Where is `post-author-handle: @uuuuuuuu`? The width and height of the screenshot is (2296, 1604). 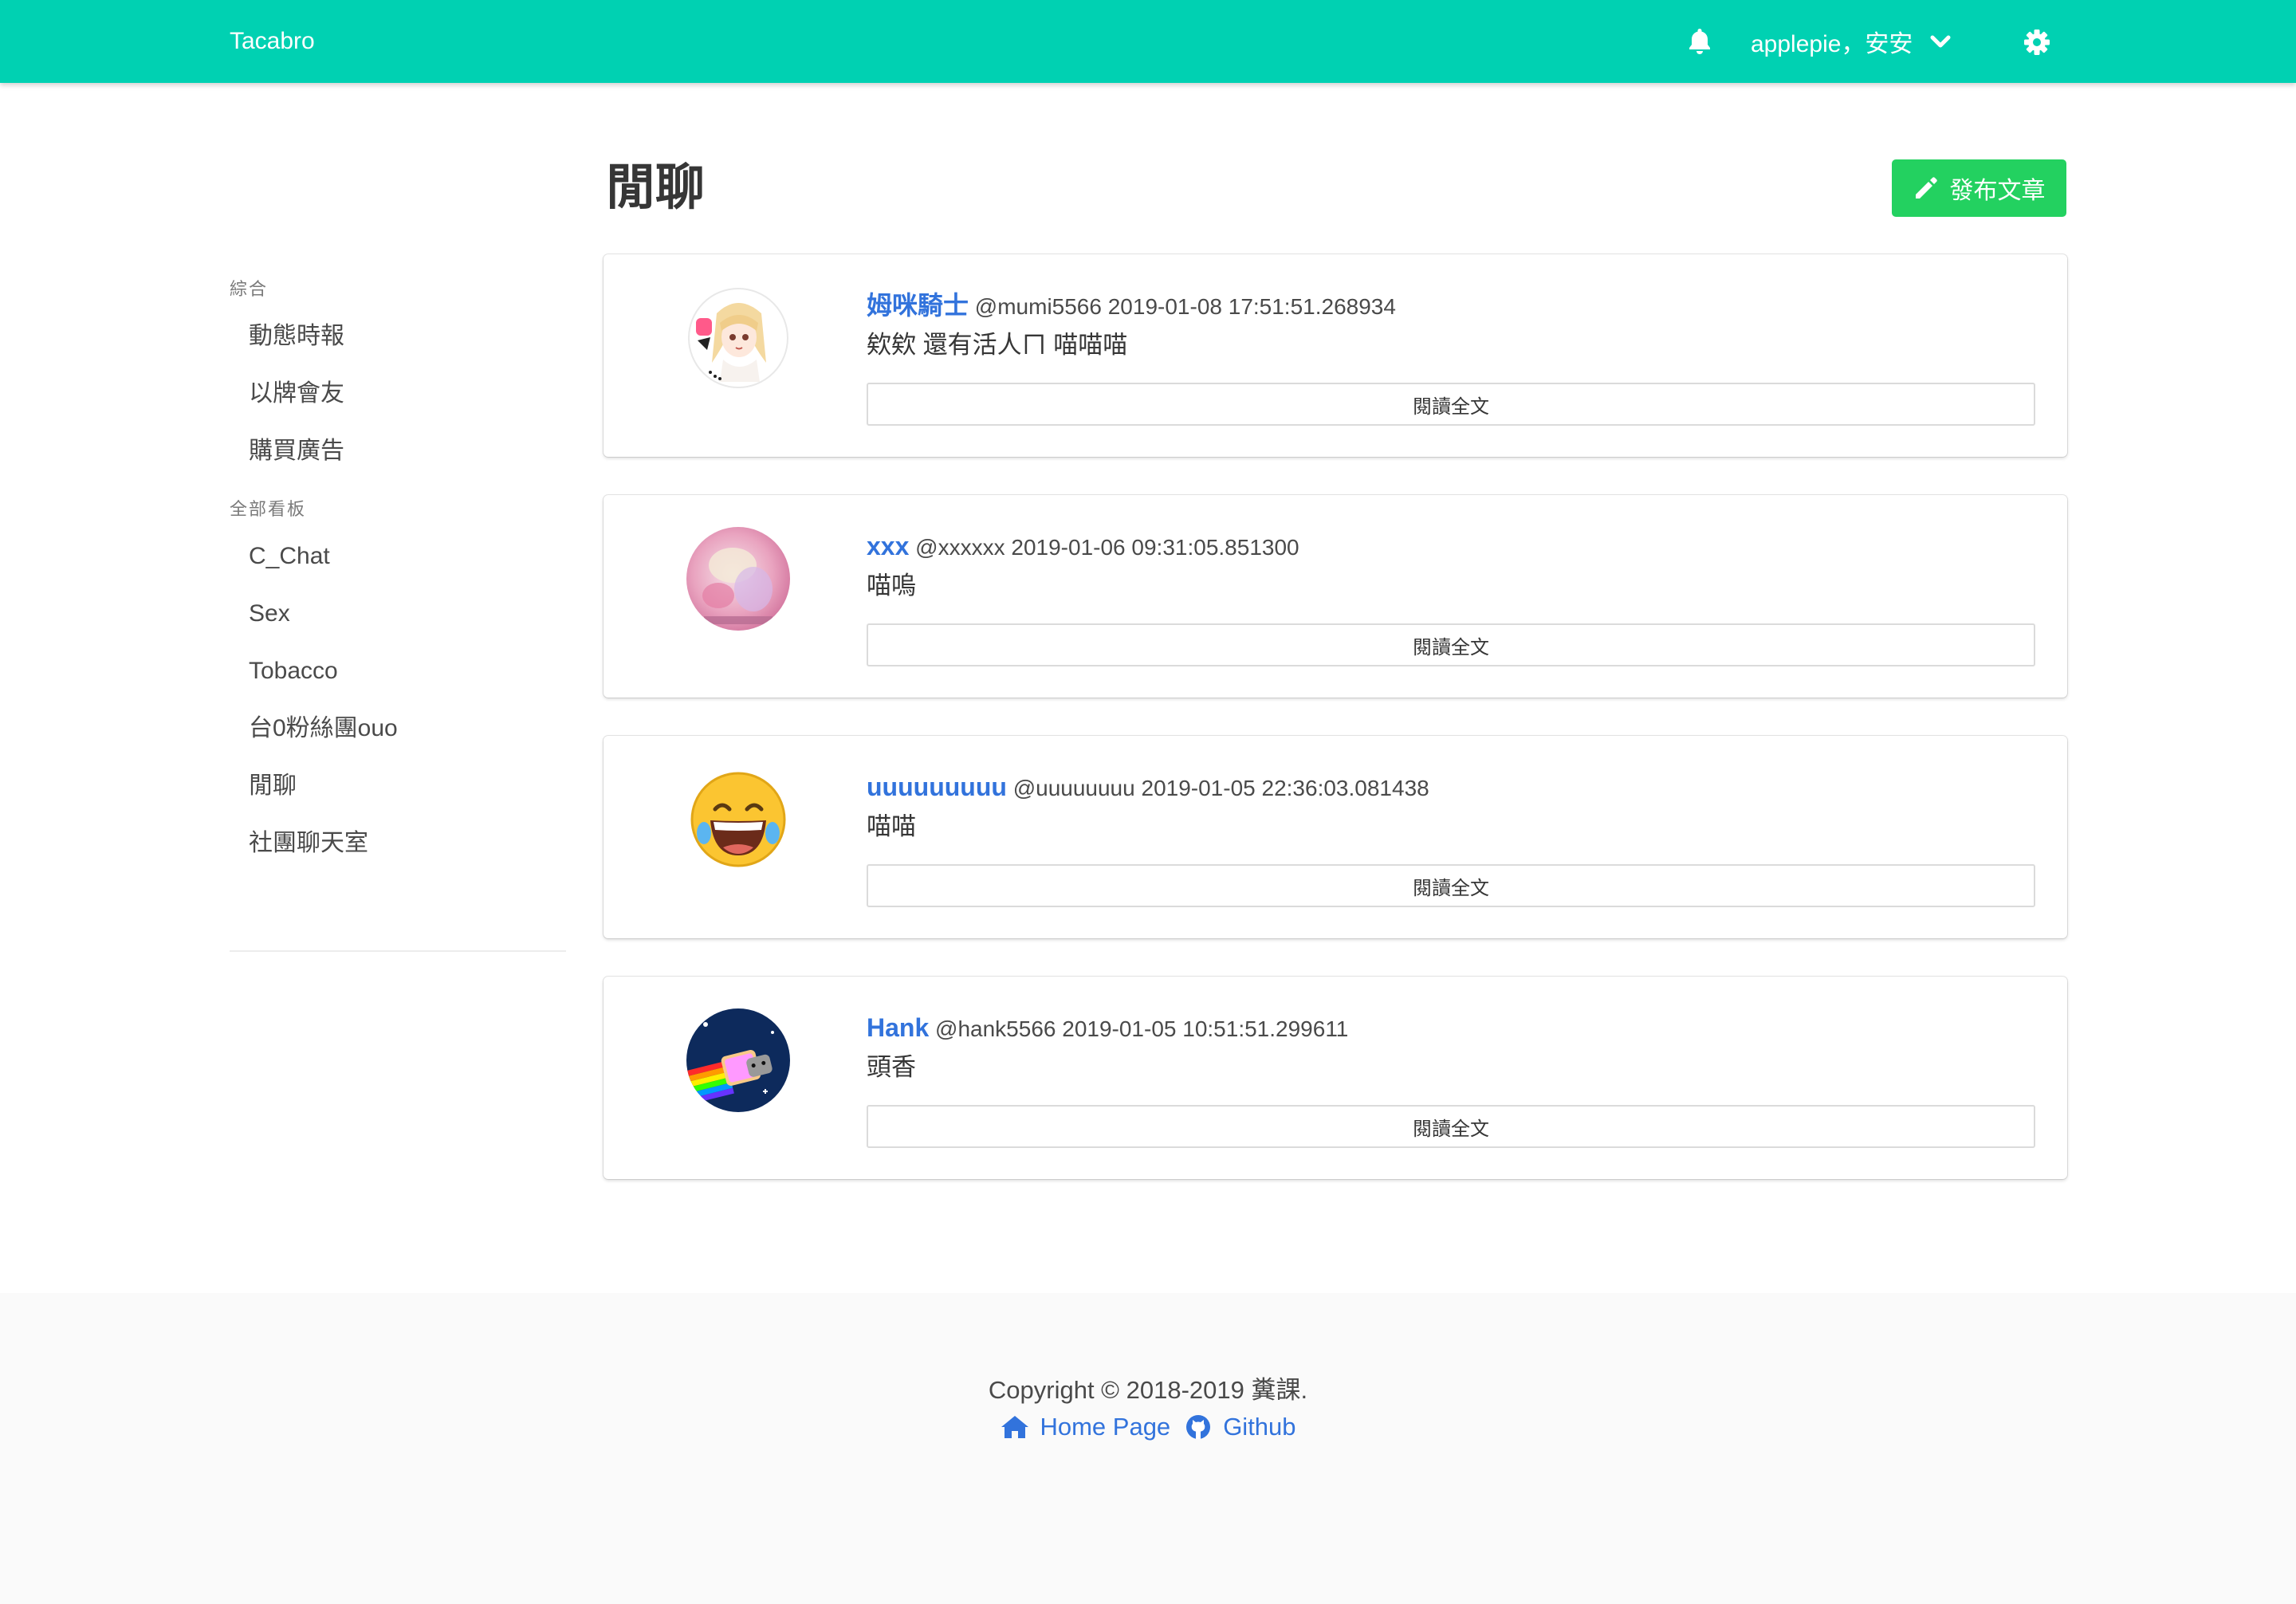
post-author-handle: @uuuuuuuu is located at coordinates (1073, 788).